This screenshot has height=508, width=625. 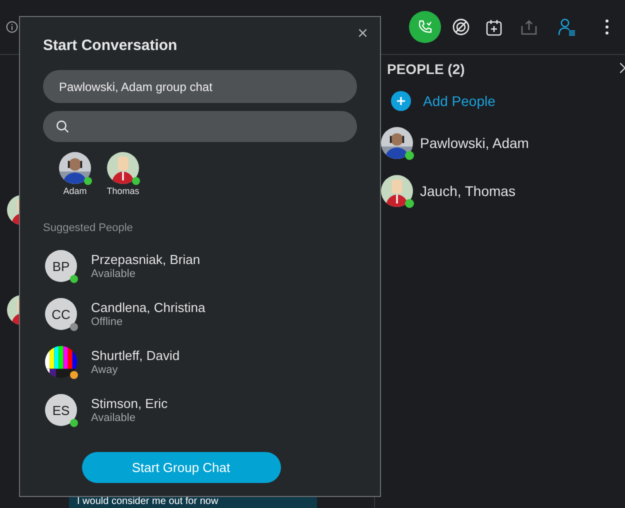 What do you see at coordinates (200, 410) in the screenshot?
I see `suggested-person: ES Stimson, Eric Available` at bounding box center [200, 410].